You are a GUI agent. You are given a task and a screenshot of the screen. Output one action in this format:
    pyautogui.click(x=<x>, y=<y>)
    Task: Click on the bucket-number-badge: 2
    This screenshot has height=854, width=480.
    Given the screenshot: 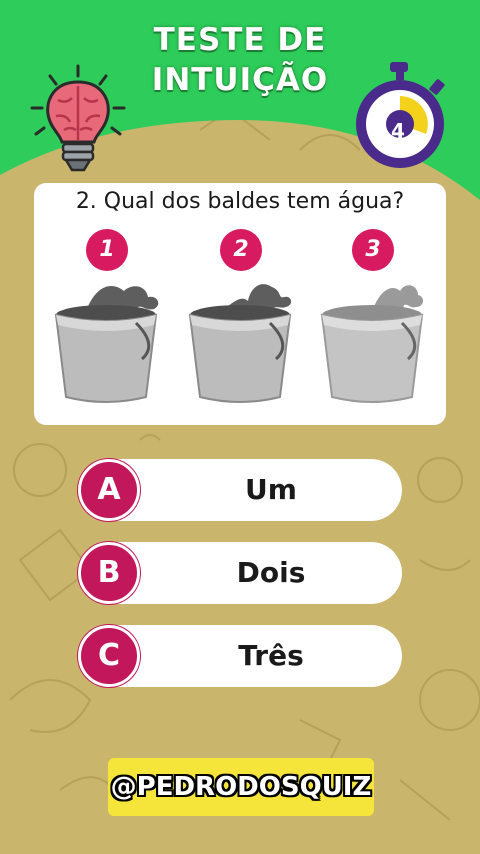 What is the action you would take?
    pyautogui.click(x=241, y=250)
    